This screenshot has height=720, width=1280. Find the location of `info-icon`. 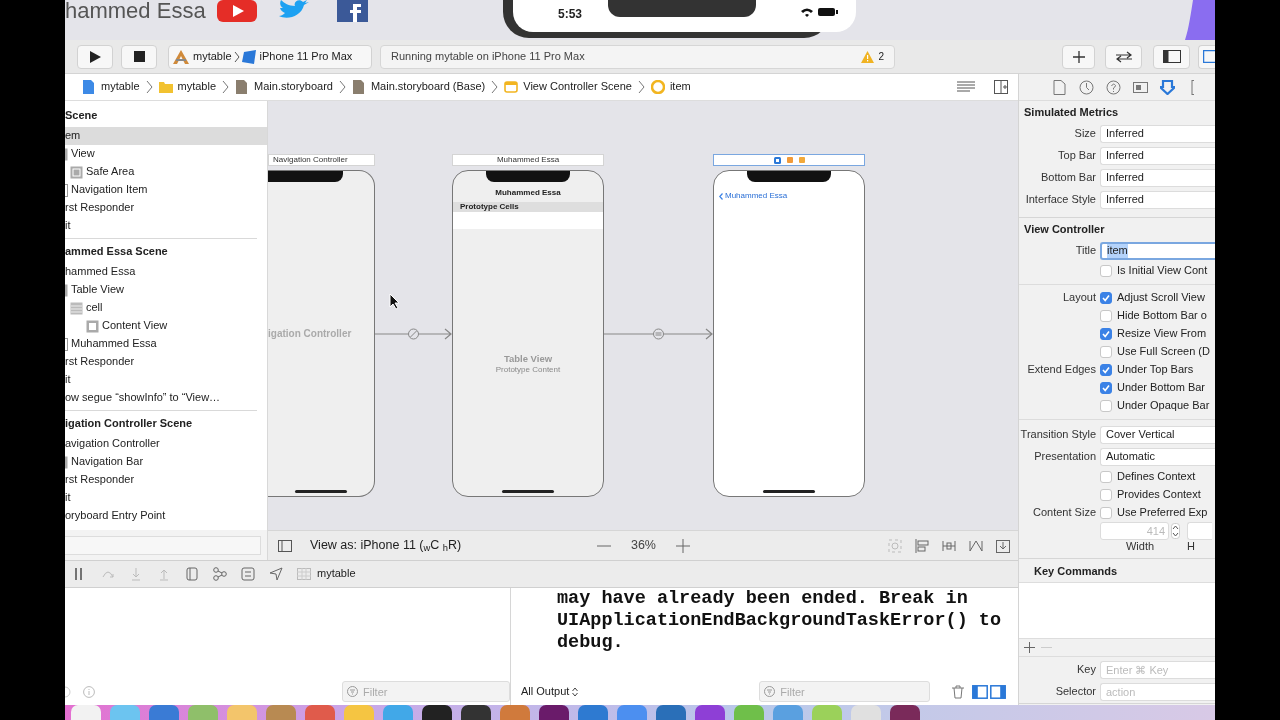

info-icon is located at coordinates (89, 691).